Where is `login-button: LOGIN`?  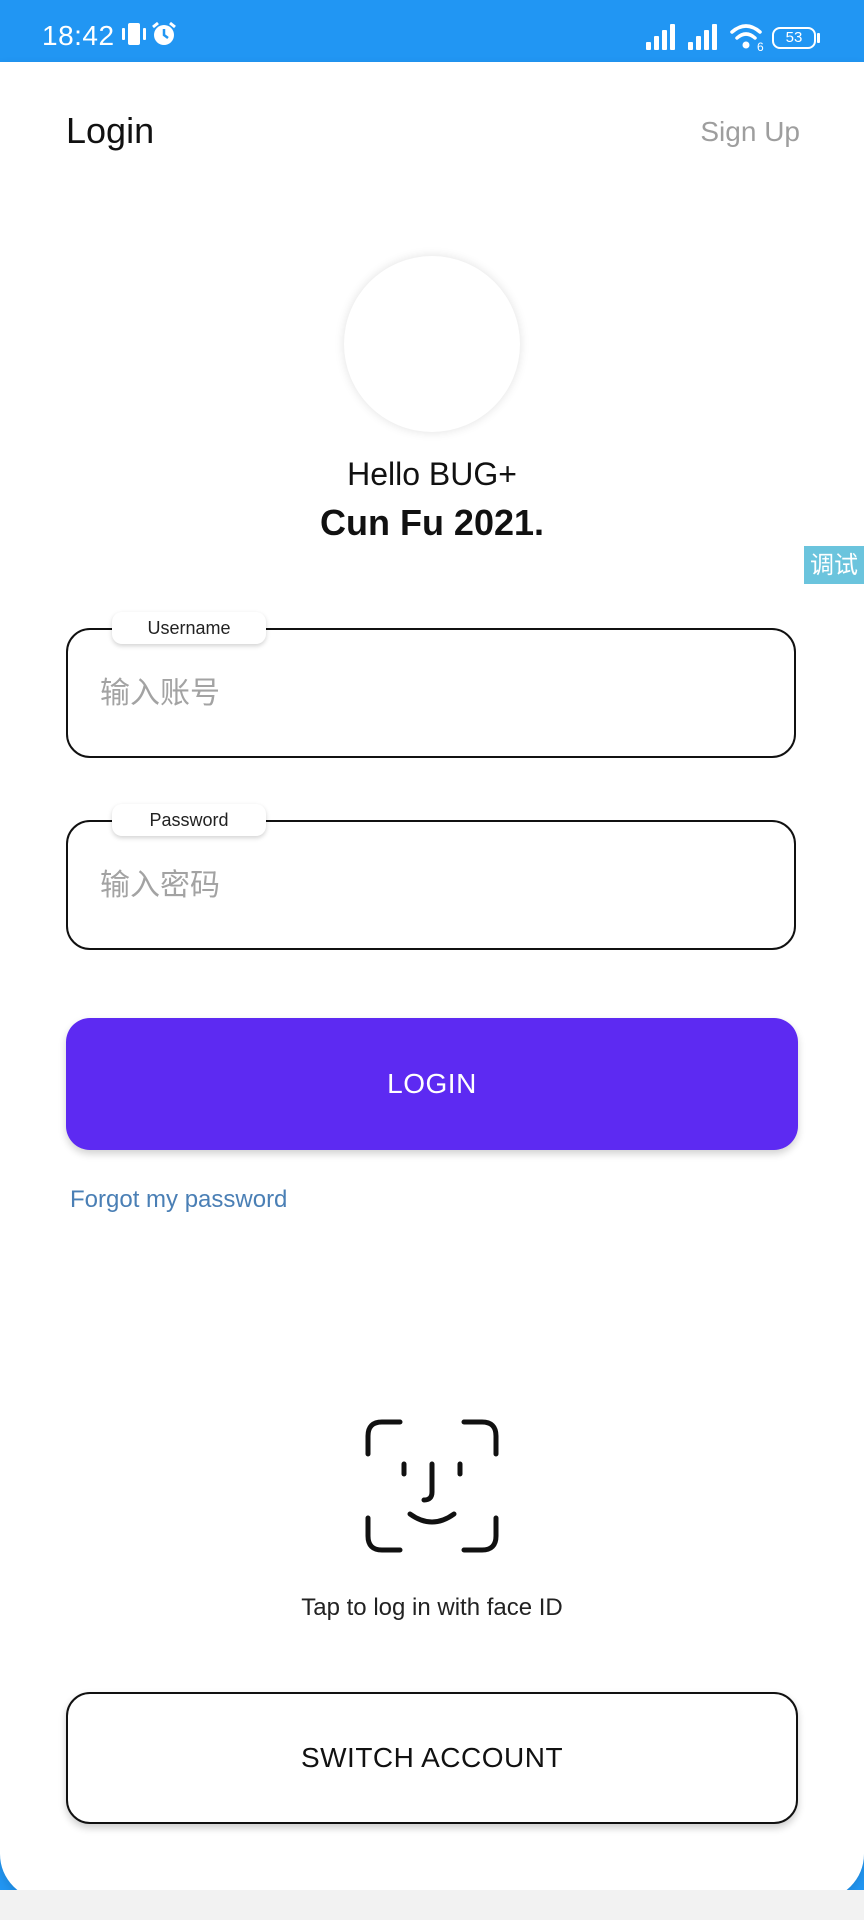 login-button: LOGIN is located at coordinates (432, 1084).